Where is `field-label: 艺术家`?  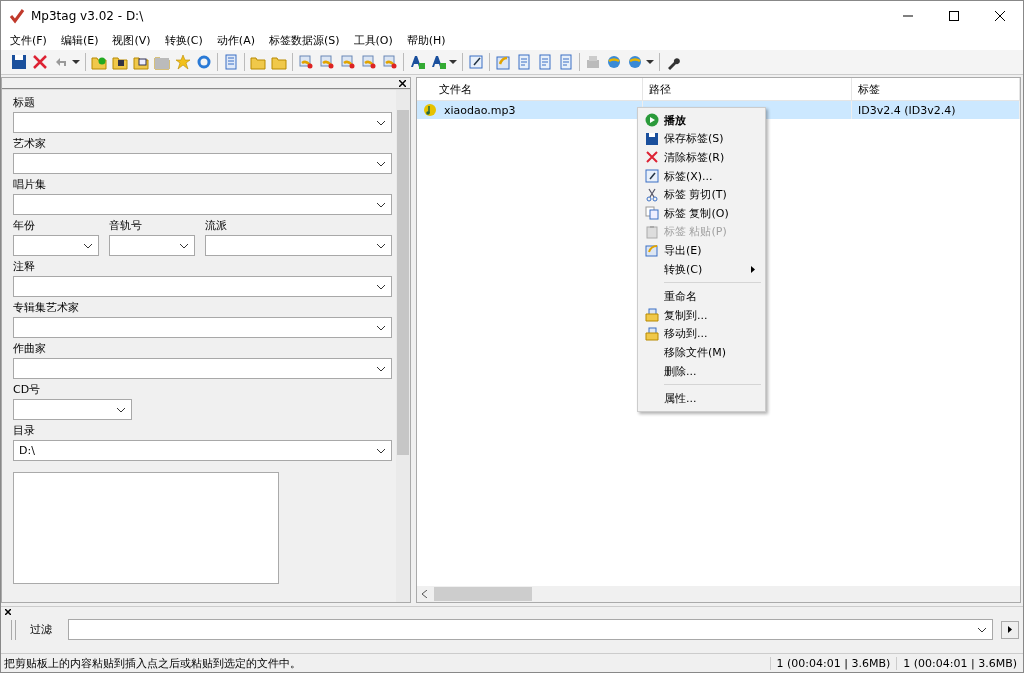
field-label: 艺术家 is located at coordinates (30, 144).